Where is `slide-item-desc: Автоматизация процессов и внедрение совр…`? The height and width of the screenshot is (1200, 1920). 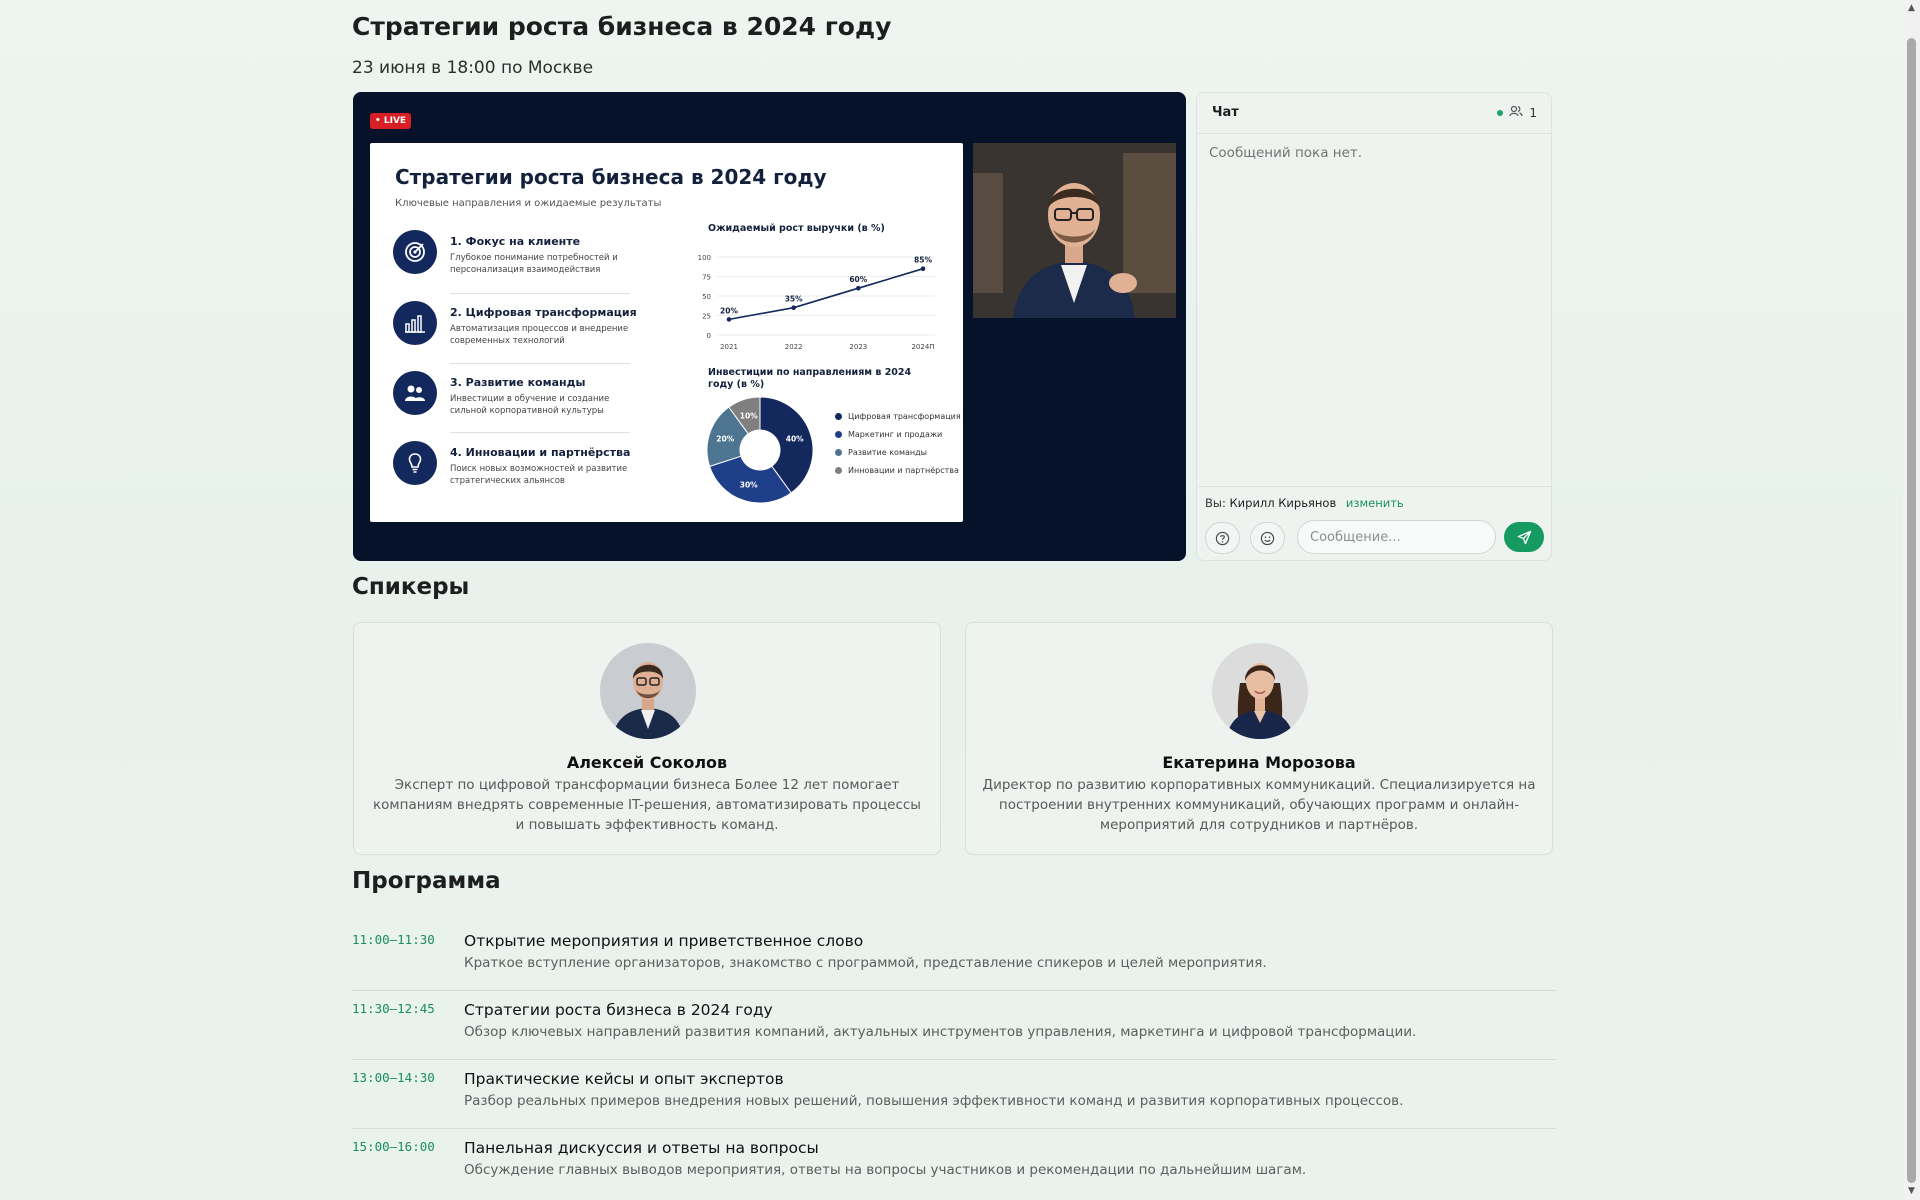
slide-item-desc: Автоматизация процессов и внедрение совр… is located at coordinates (539, 335).